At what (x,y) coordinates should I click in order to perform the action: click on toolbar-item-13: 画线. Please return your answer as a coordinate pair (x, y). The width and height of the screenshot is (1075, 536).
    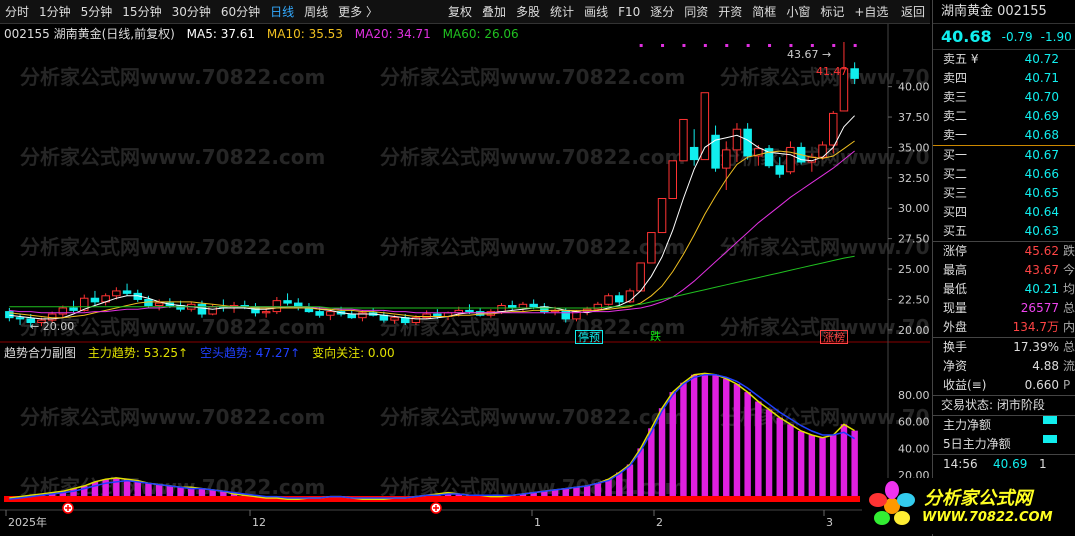
    Looking at the image, I should click on (596, 12).